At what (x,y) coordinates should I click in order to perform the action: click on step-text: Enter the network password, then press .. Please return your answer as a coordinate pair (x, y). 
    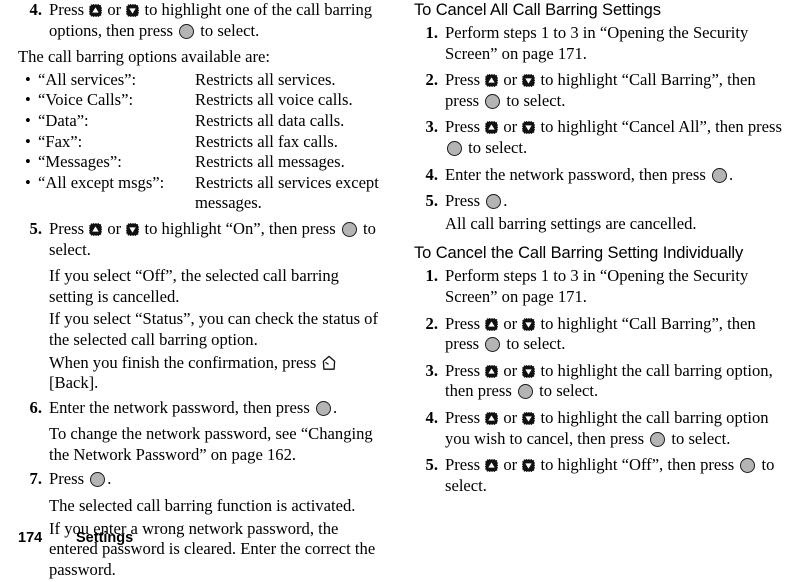
    Looking at the image, I should click on (613, 175).